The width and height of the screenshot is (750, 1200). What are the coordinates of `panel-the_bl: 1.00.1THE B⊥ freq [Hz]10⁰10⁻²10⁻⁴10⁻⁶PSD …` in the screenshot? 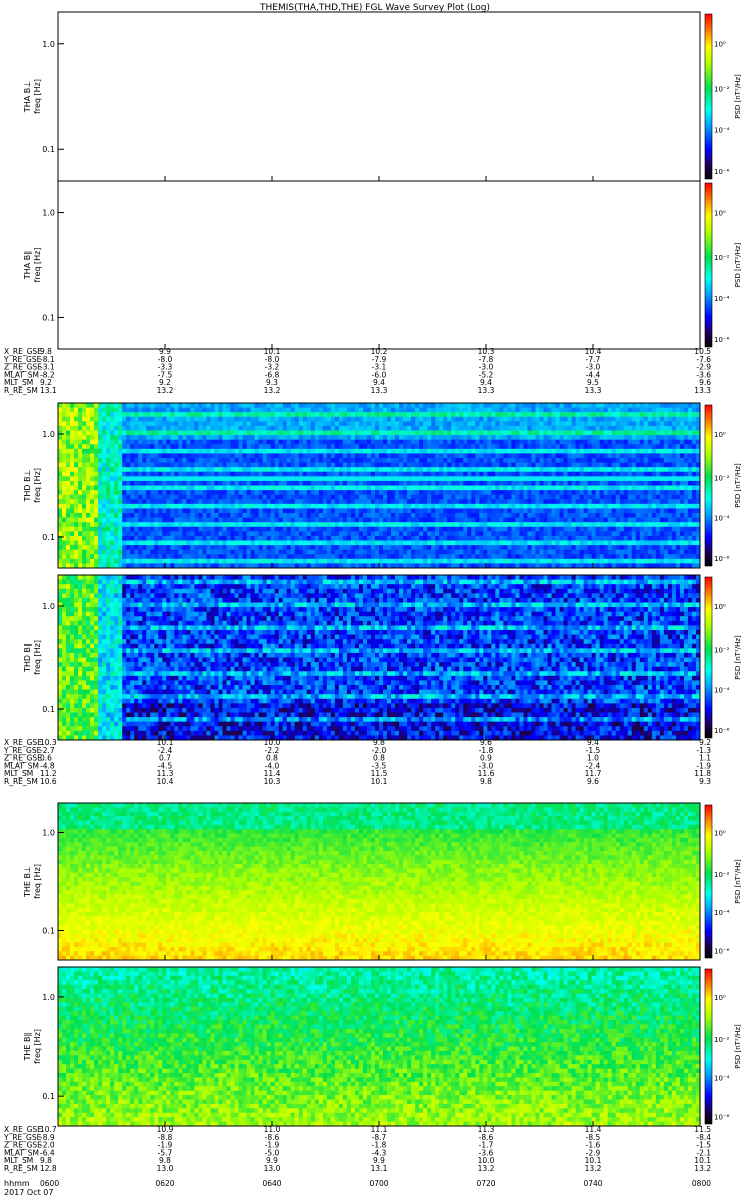 It's located at (382, 881).